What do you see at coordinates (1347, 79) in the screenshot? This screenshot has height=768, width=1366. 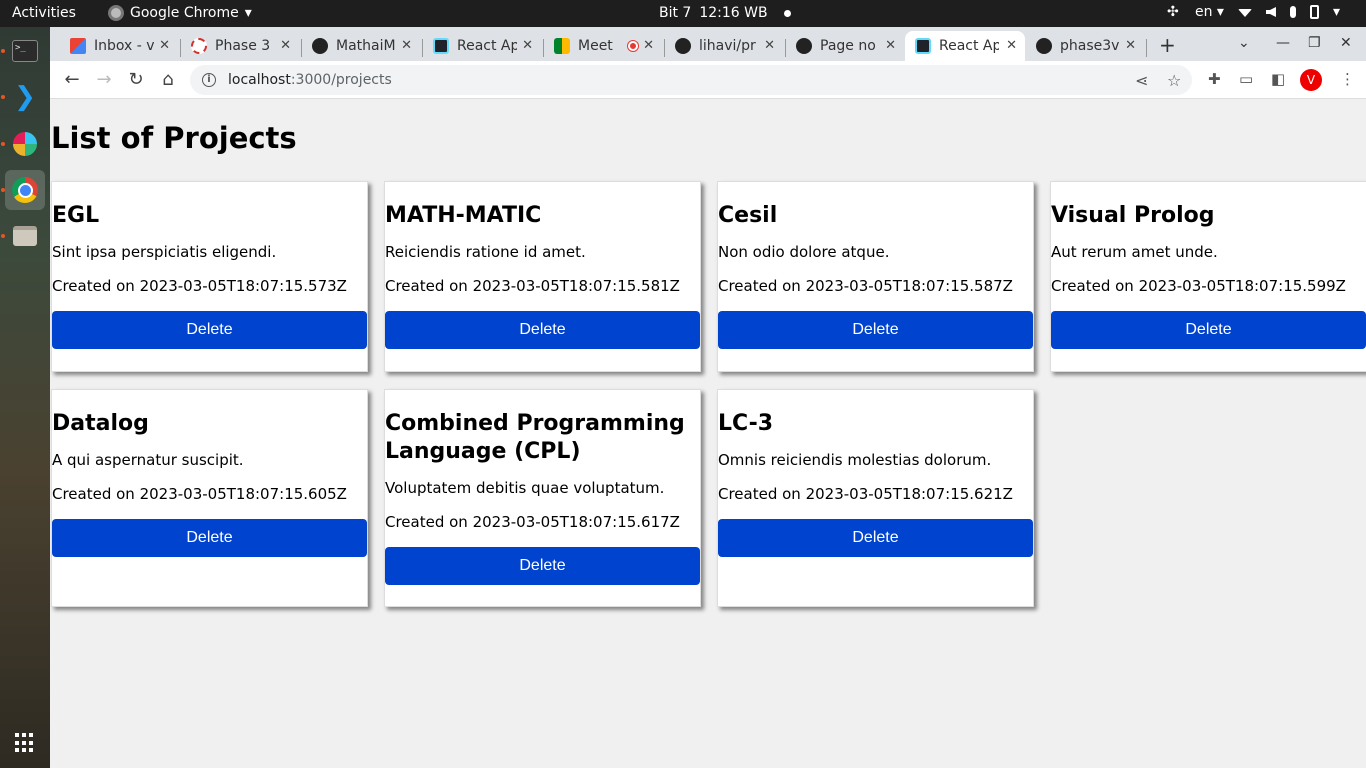 I see `more-menu-icon: ⋮` at bounding box center [1347, 79].